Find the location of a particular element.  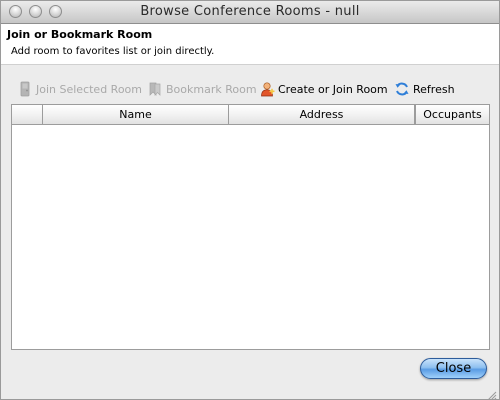

column-header-name: Name is located at coordinates (136, 114).